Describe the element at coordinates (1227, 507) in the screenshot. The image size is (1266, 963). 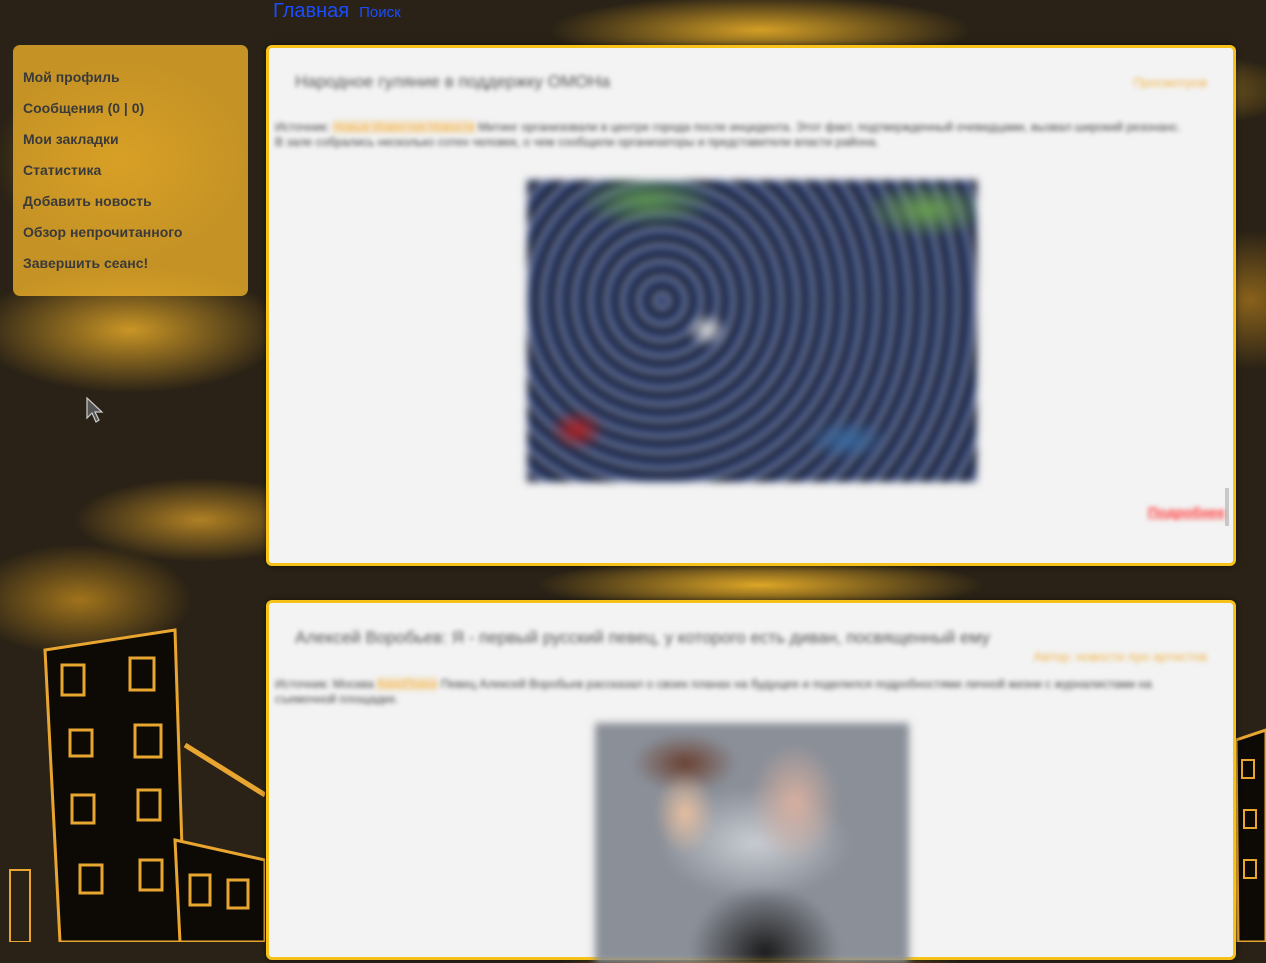
I see `more-link-divider` at that location.